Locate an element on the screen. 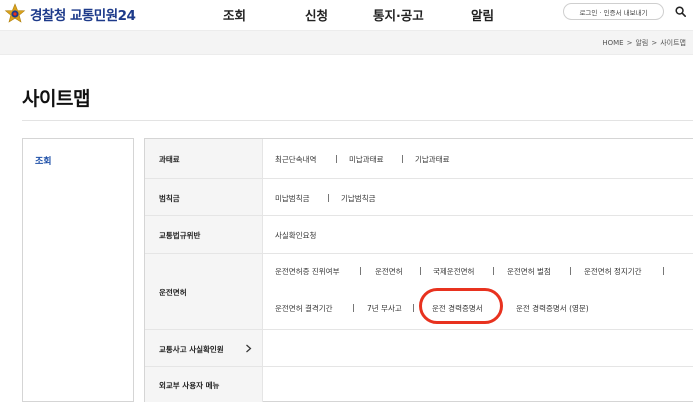 The width and height of the screenshot is (693, 407). sitemap-category-cell: 운전면허 is located at coordinates (204, 291).